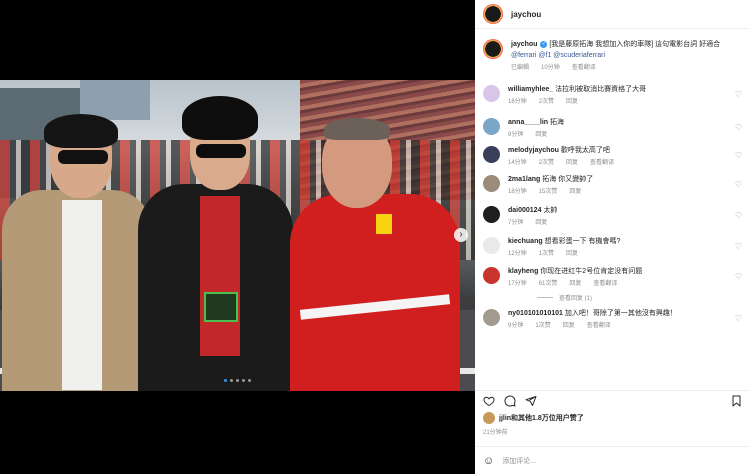 This screenshot has width=750, height=474. Describe the element at coordinates (557, 122) in the screenshot. I see `comment-text: 拓海` at that location.